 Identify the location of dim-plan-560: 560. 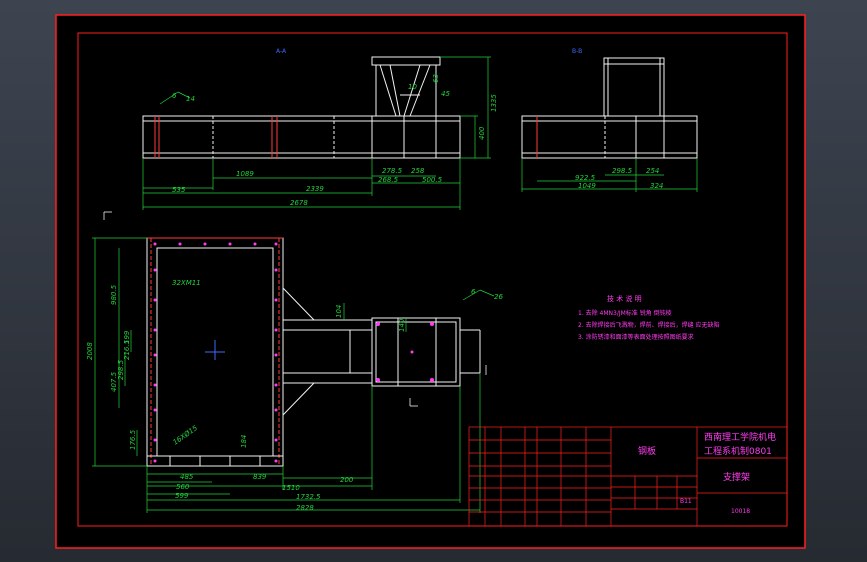
(183, 487).